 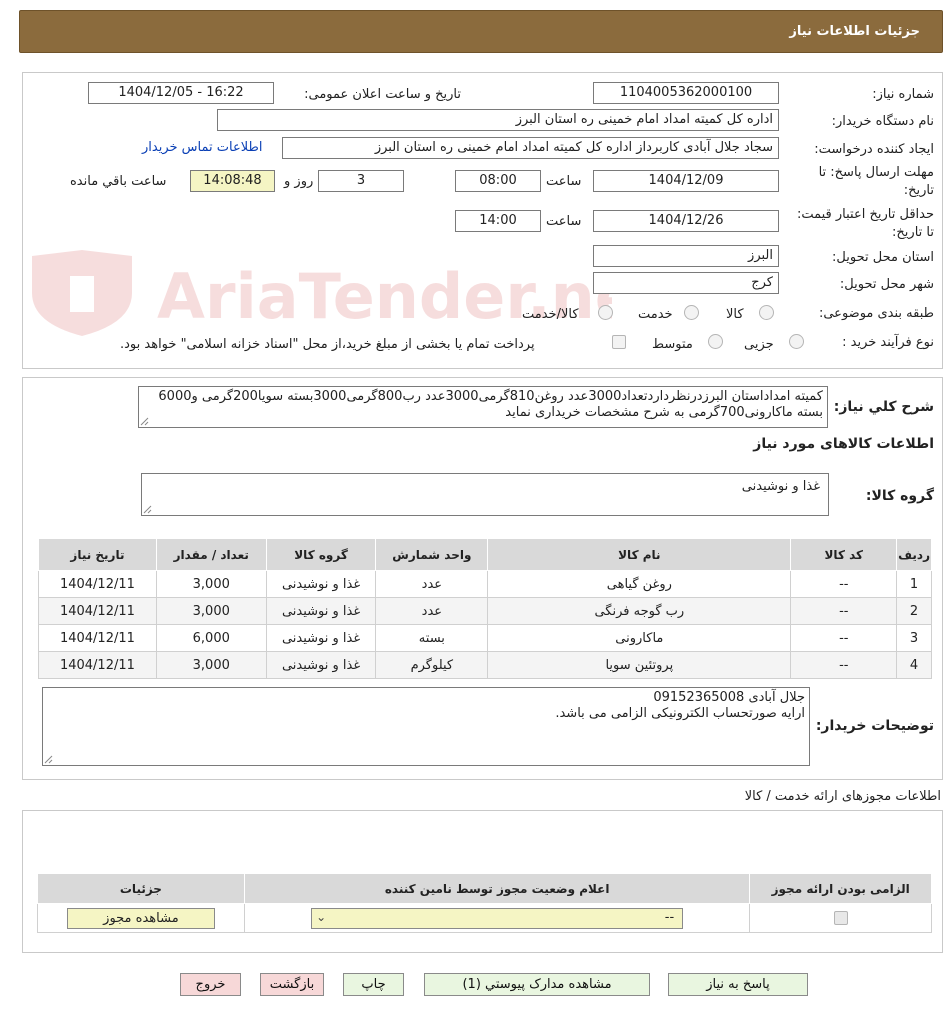 I want to click on process-radio-minor, so click(x=796, y=341).